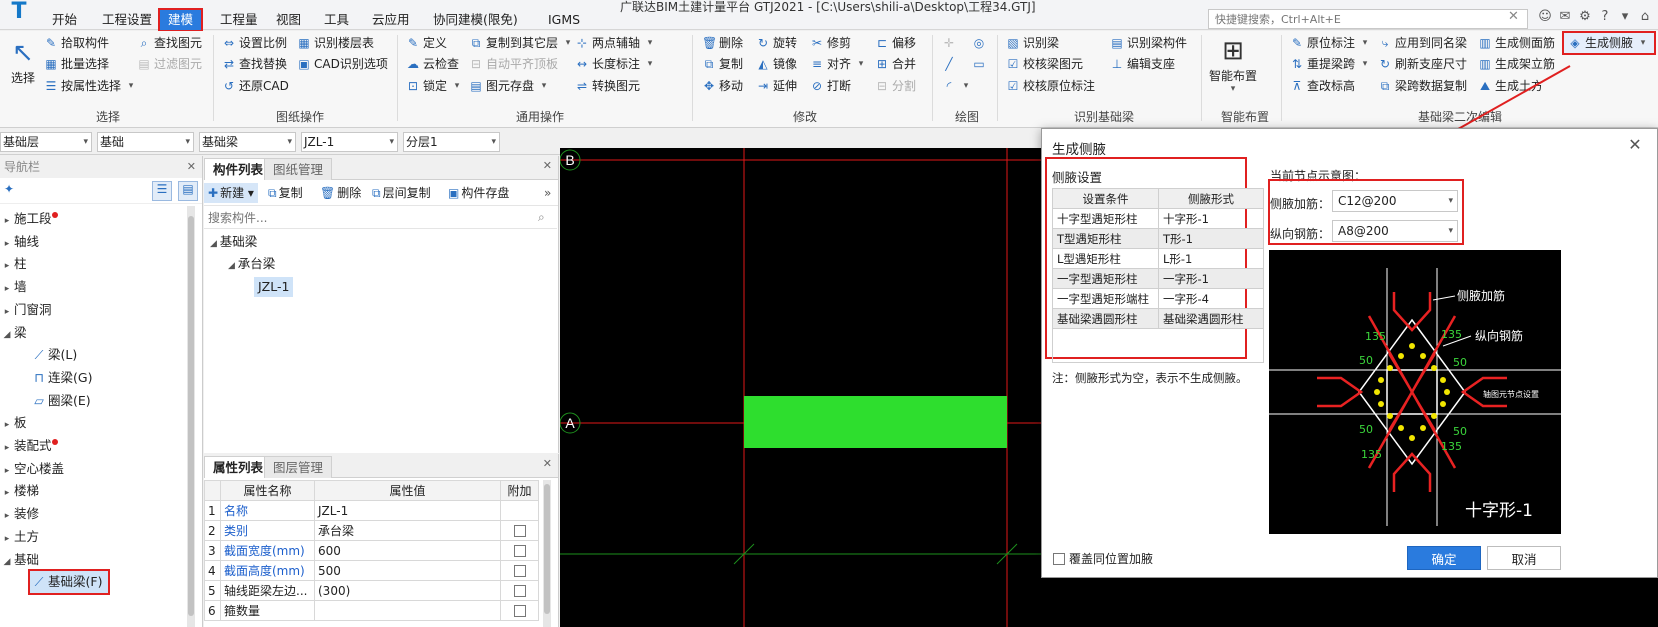 This screenshot has width=1658, height=627. I want to click on nav-item: ◢ 梁, so click(13, 333).